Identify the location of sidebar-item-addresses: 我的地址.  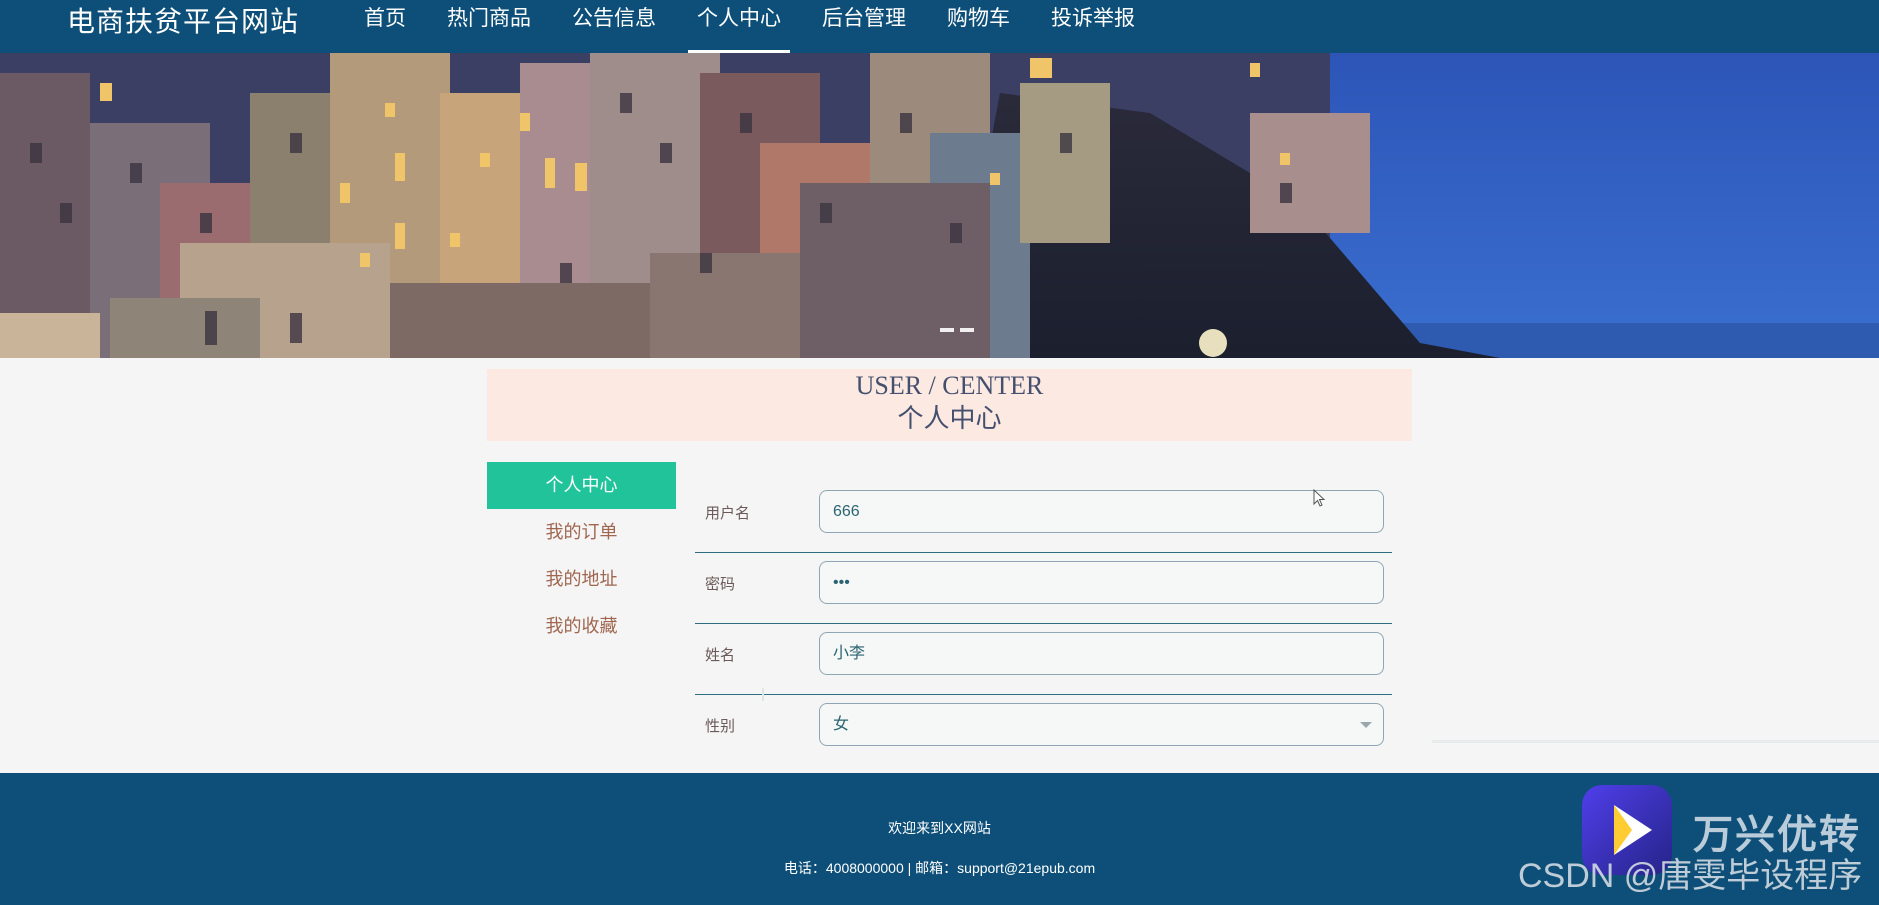
(581, 579).